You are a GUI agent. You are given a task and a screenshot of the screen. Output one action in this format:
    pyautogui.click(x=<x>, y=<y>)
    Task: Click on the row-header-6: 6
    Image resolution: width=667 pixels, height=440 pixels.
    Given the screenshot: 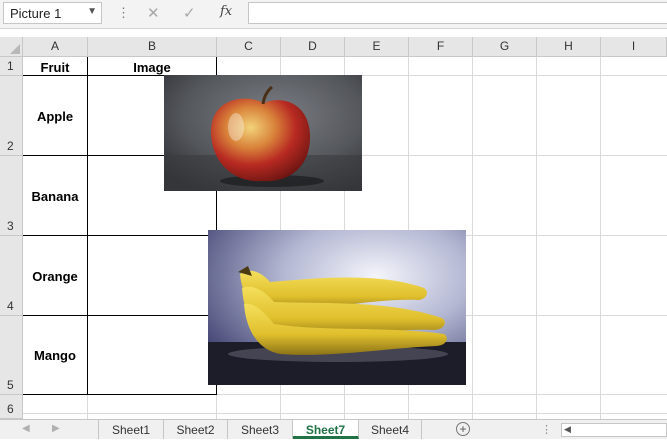 What is the action you would take?
    pyautogui.click(x=11, y=407)
    